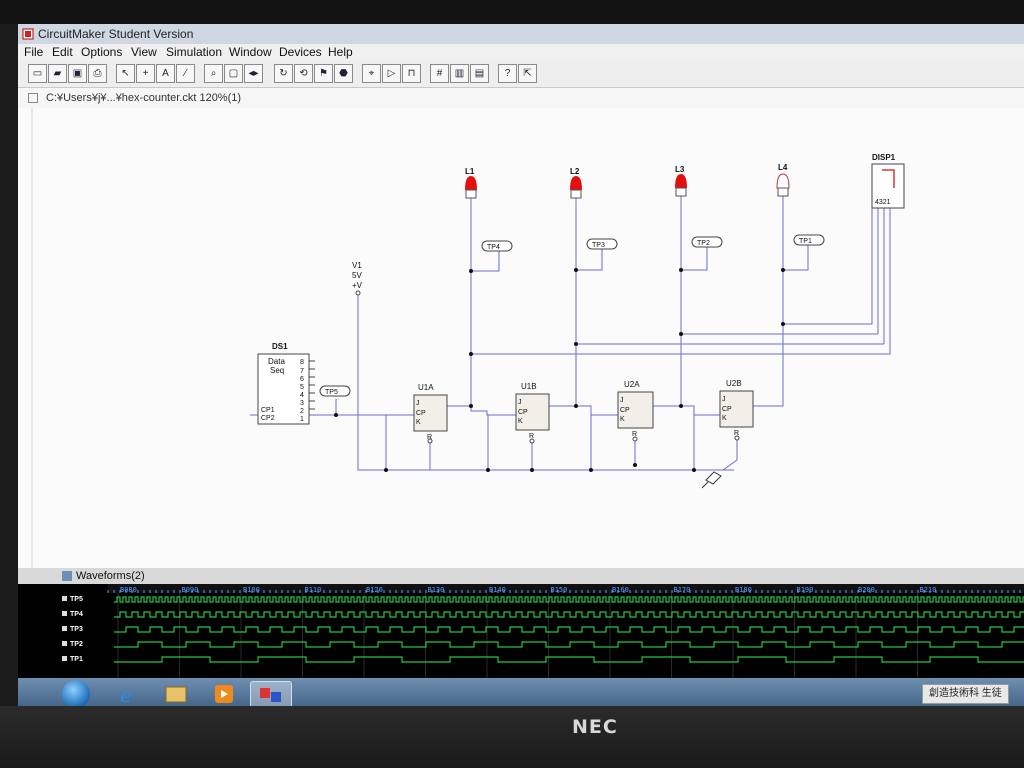 The image size is (1024, 768). I want to click on internet-explorer-icon: e, so click(128, 694).